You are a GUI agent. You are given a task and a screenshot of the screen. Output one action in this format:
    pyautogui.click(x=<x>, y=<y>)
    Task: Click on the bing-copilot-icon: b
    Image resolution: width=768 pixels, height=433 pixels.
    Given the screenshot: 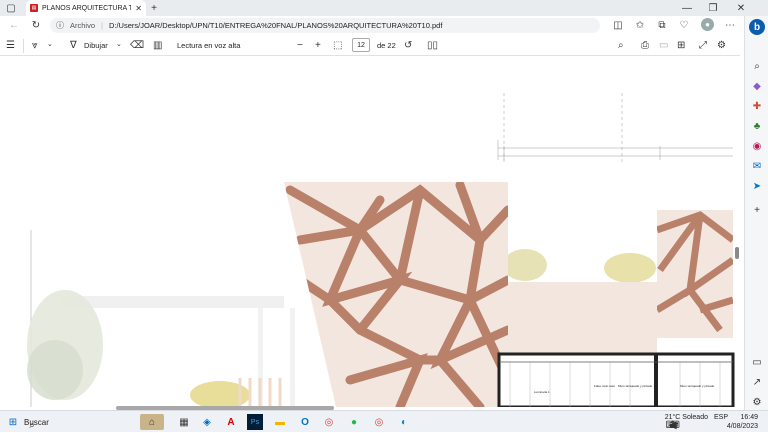 What is the action you would take?
    pyautogui.click(x=757, y=27)
    